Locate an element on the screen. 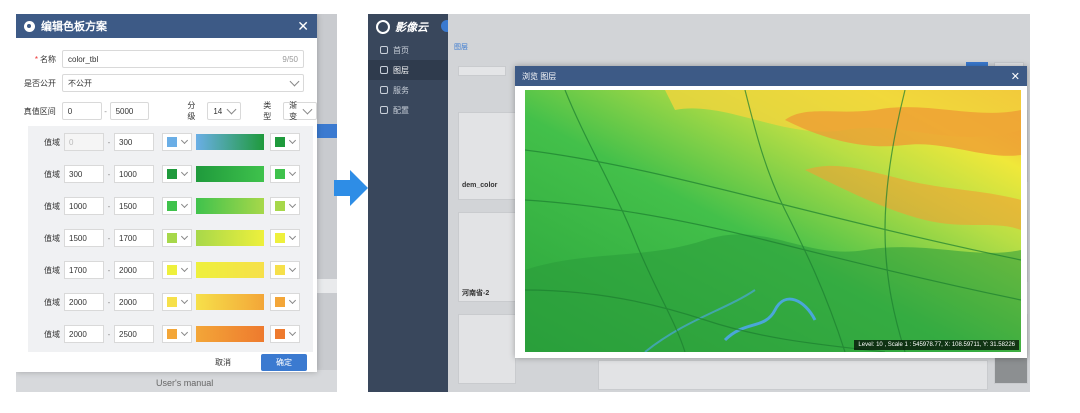 The image size is (1080, 413). range-from-value: 1000 is located at coordinates (78, 206).